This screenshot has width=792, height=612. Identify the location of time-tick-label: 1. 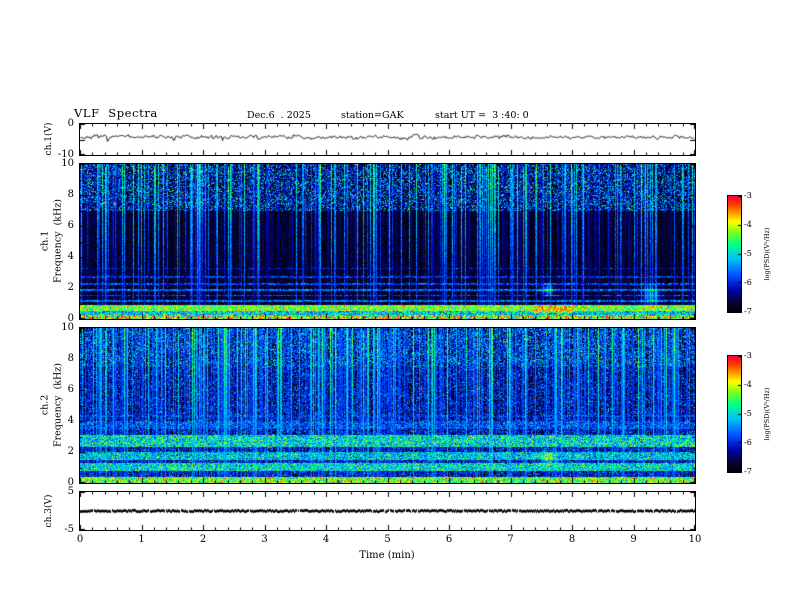
(141, 539).